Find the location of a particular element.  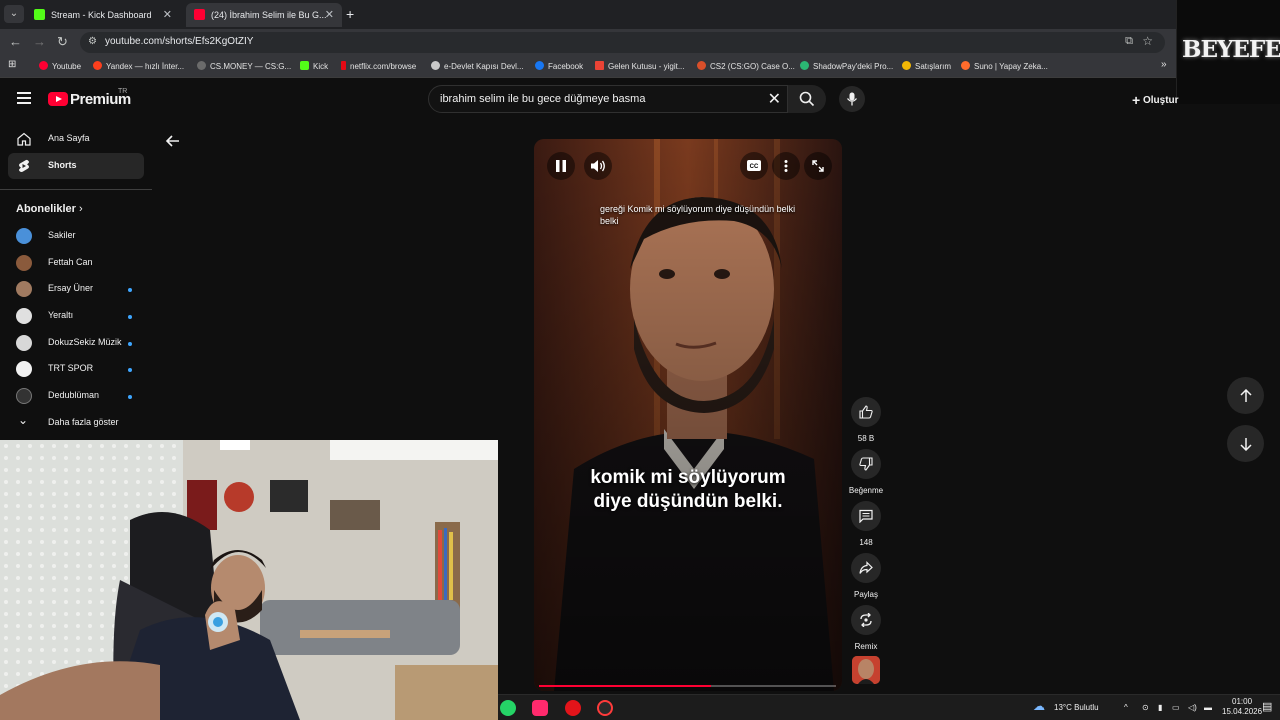

streamer-logo-text: BEYEFENDİ is located at coordinates (1231, 49).